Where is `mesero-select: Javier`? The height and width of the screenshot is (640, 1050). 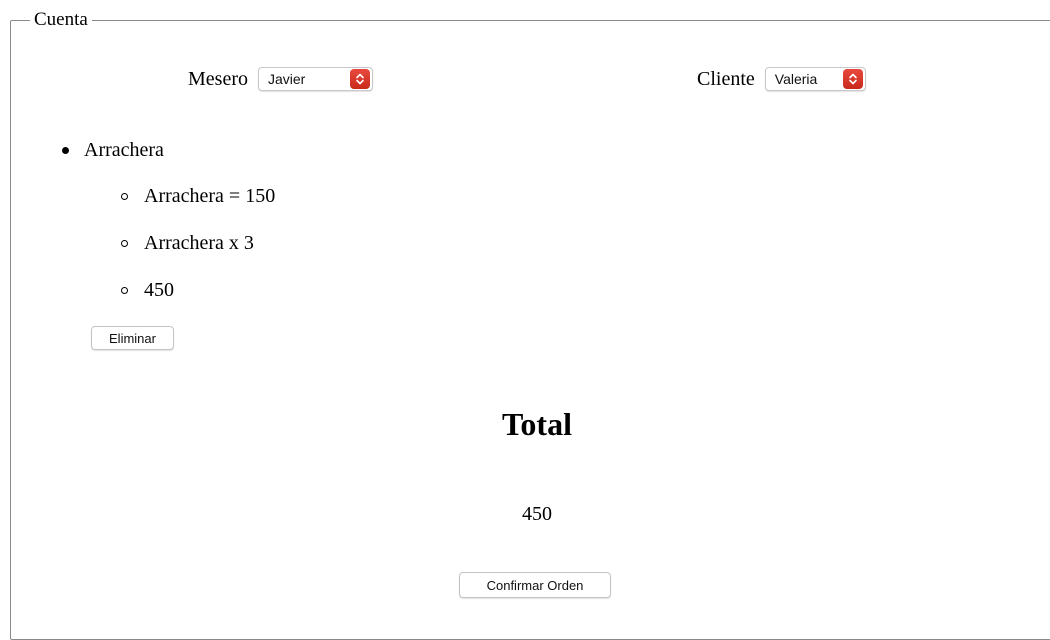 mesero-select: Javier is located at coordinates (315, 79).